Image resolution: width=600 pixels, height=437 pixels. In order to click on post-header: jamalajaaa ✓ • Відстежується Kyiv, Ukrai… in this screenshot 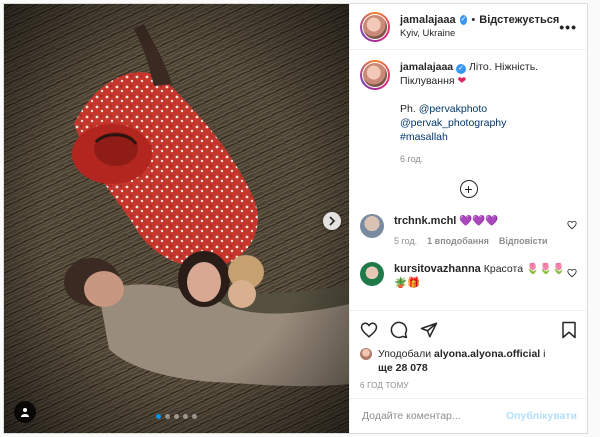, I will do `click(468, 27)`.